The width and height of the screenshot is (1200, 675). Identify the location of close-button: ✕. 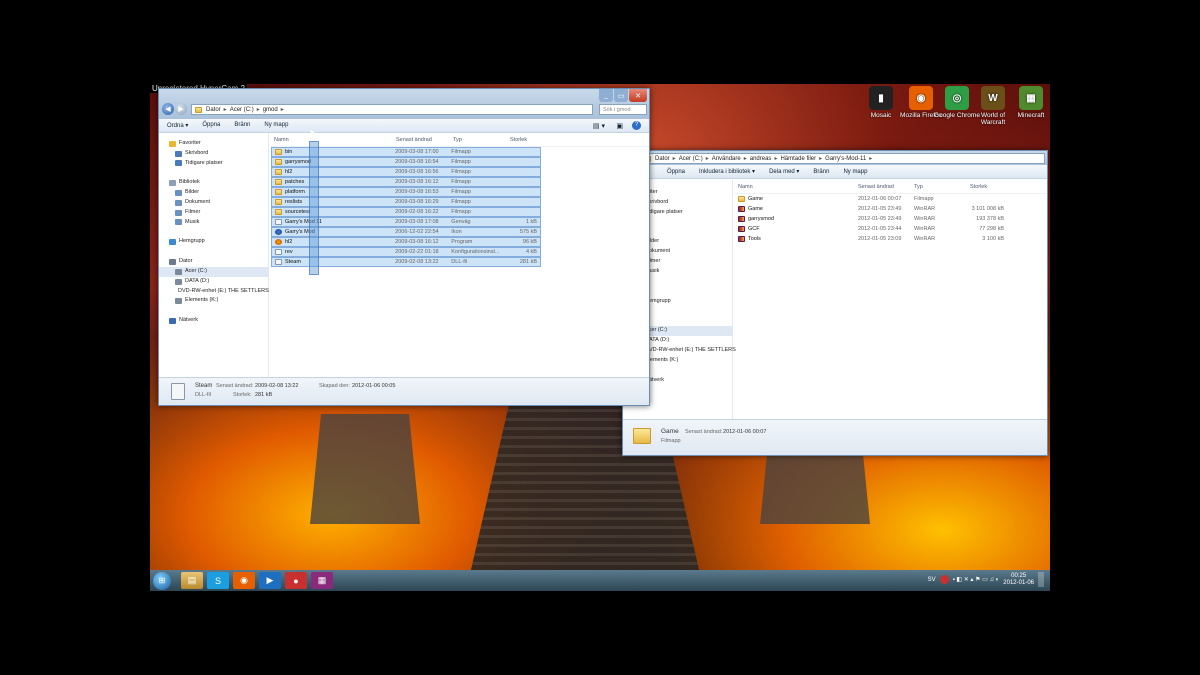
(638, 95).